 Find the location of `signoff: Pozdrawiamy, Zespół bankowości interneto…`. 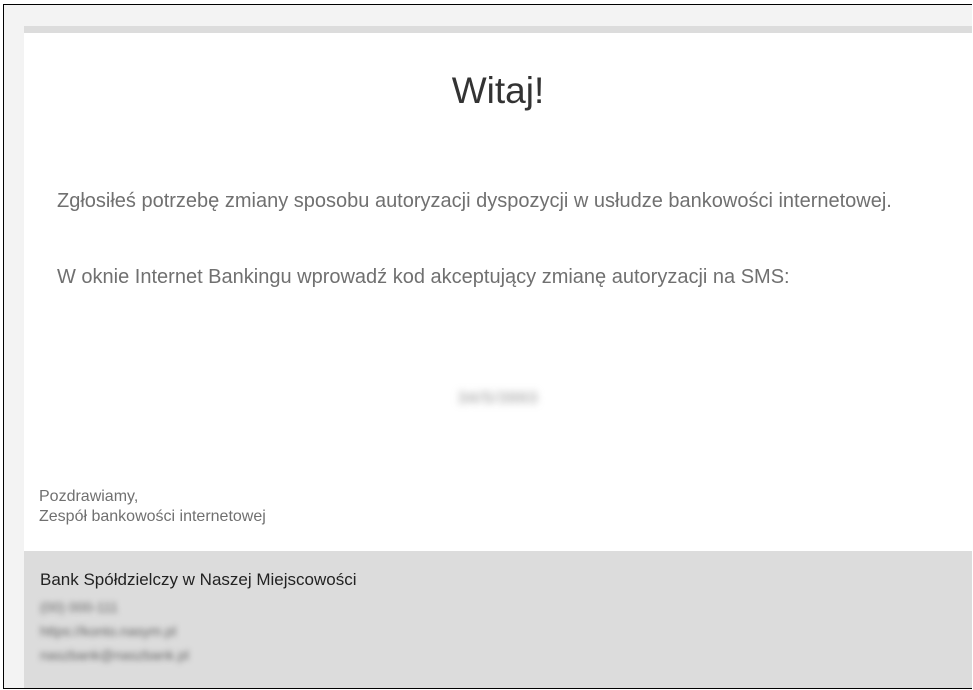

signoff: Pozdrawiamy, Zespół bankowości interneto… is located at coordinates (152, 507).